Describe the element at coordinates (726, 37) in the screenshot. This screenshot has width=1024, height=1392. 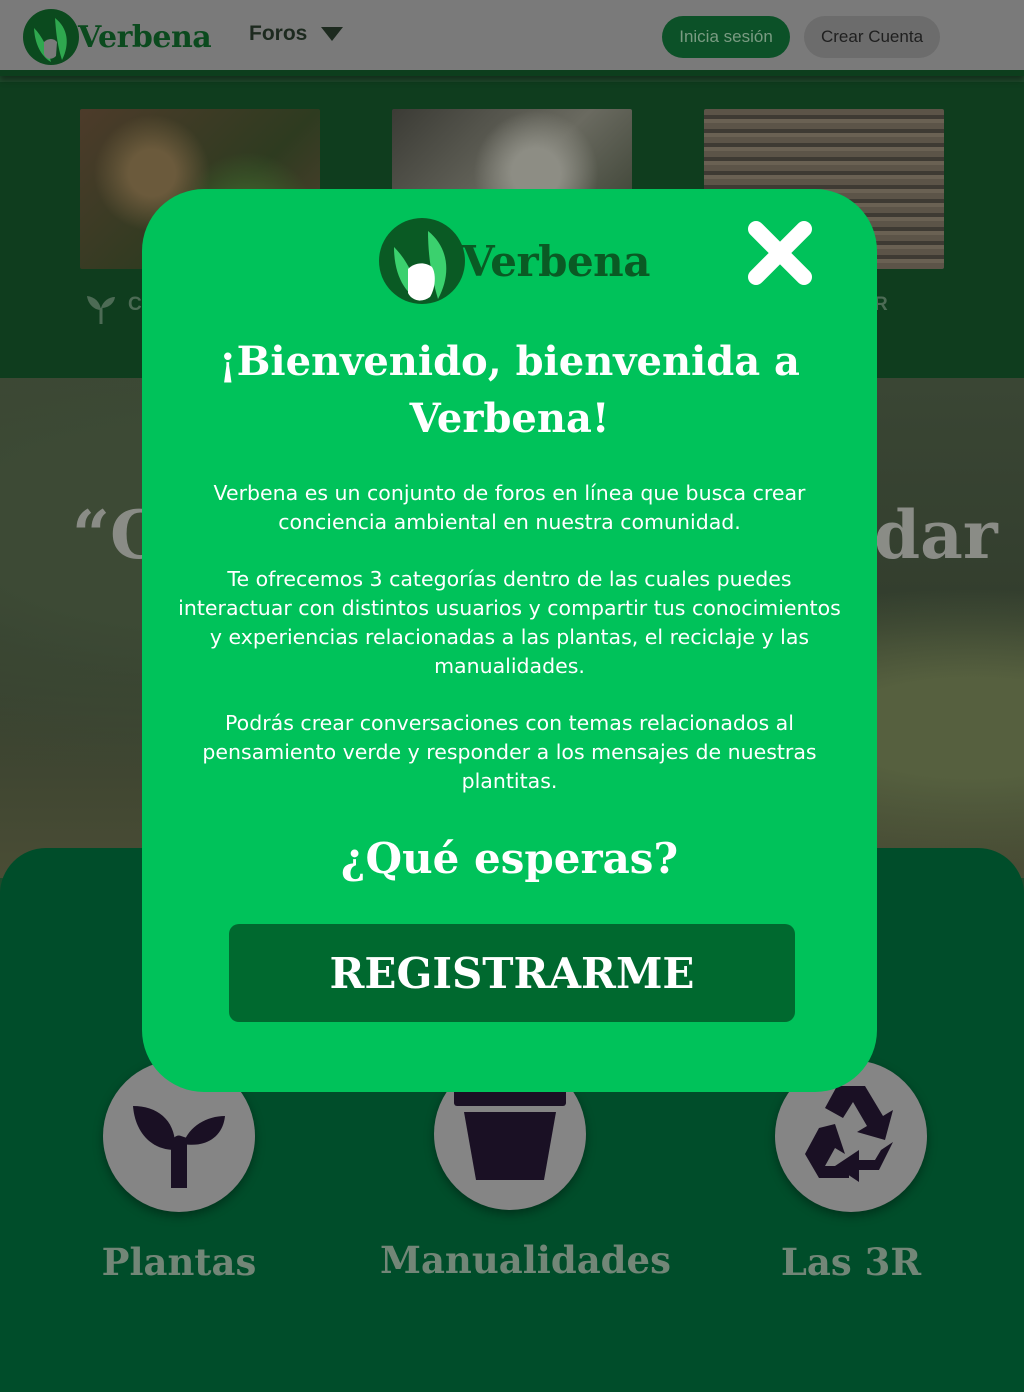
I see `login-button: Inicia sesión` at that location.